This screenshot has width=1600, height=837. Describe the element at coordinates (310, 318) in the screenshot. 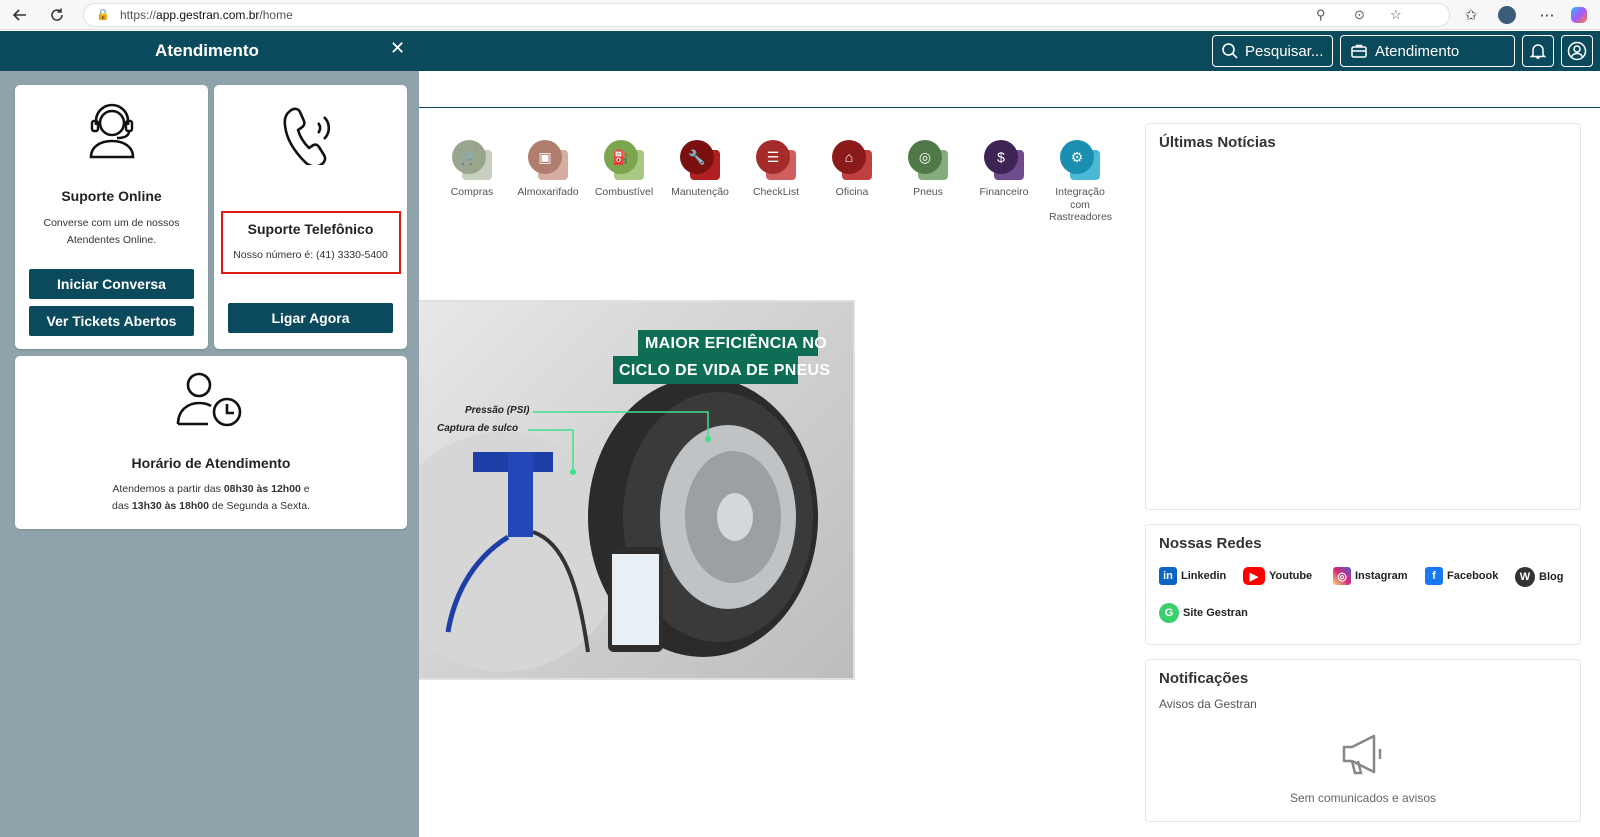

I see `call-now-button: Ligar Agora` at that location.